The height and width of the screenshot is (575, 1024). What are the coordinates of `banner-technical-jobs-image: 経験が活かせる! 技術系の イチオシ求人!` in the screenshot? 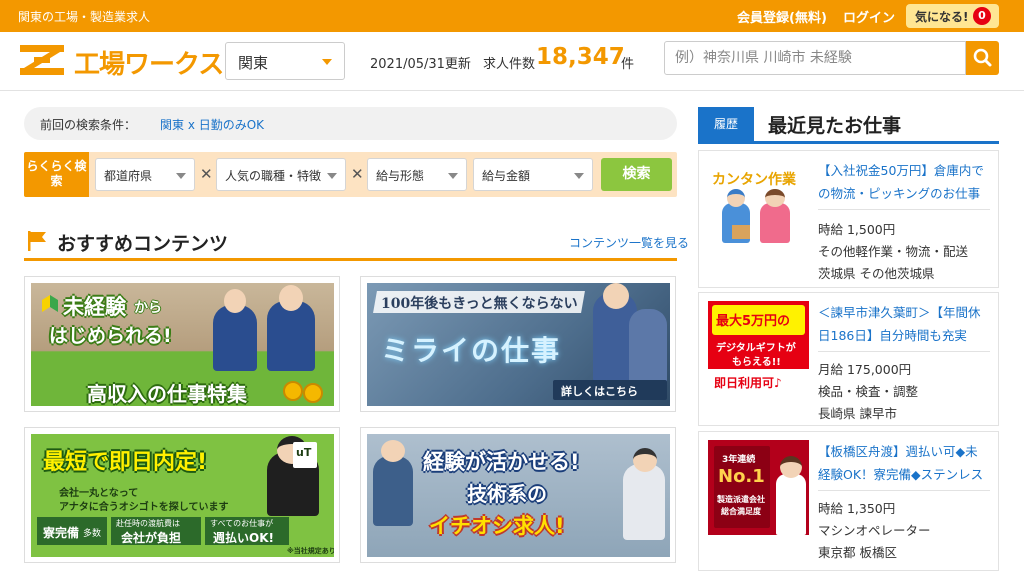 It's located at (518, 495).